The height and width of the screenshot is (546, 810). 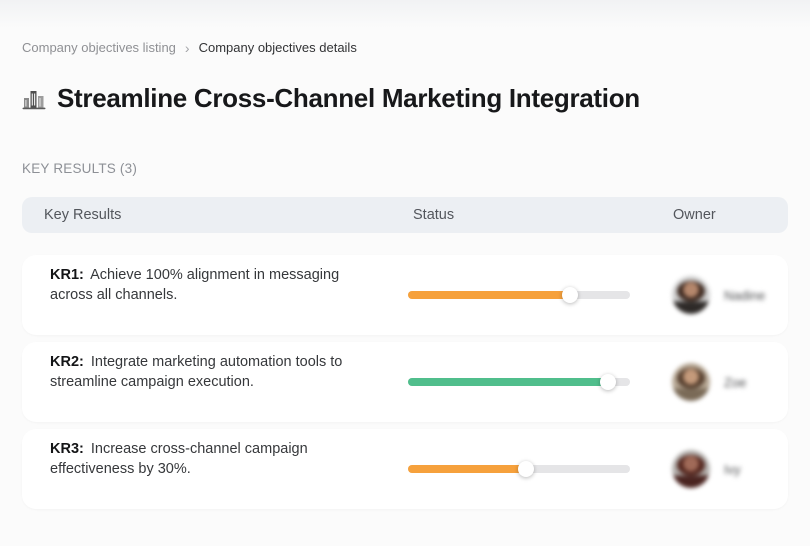 What do you see at coordinates (67, 449) in the screenshot?
I see `key-result-id: KR3:` at bounding box center [67, 449].